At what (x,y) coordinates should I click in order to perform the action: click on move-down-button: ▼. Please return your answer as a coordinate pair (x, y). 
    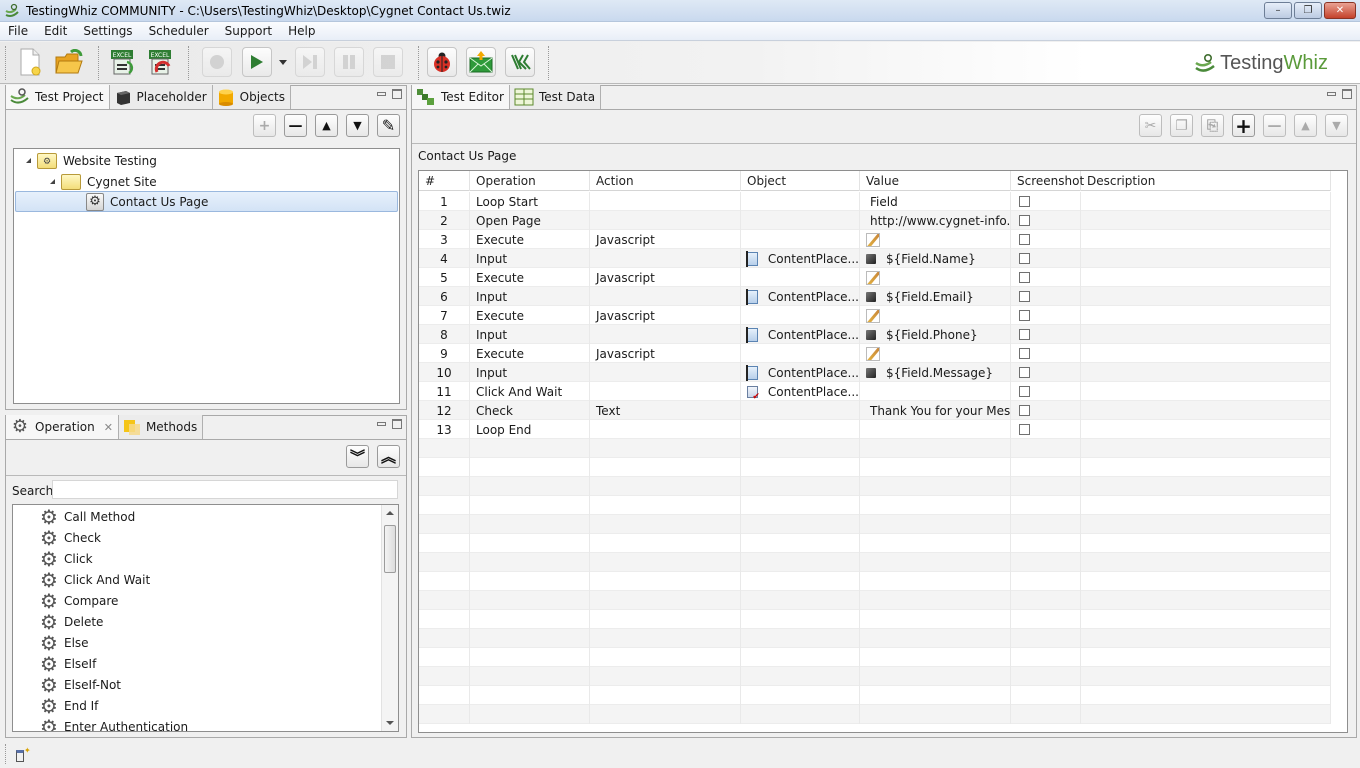
    Looking at the image, I should click on (357, 125).